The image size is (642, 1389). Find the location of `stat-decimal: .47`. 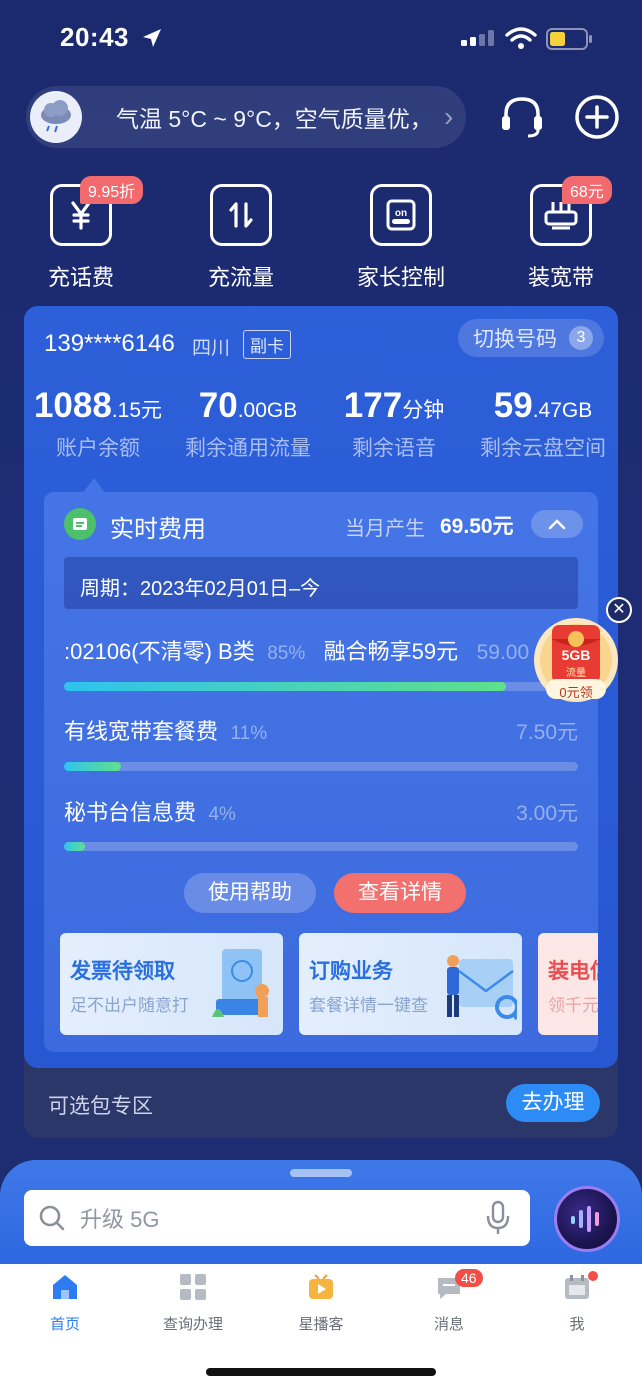

stat-decimal: .47 is located at coordinates (547, 410).